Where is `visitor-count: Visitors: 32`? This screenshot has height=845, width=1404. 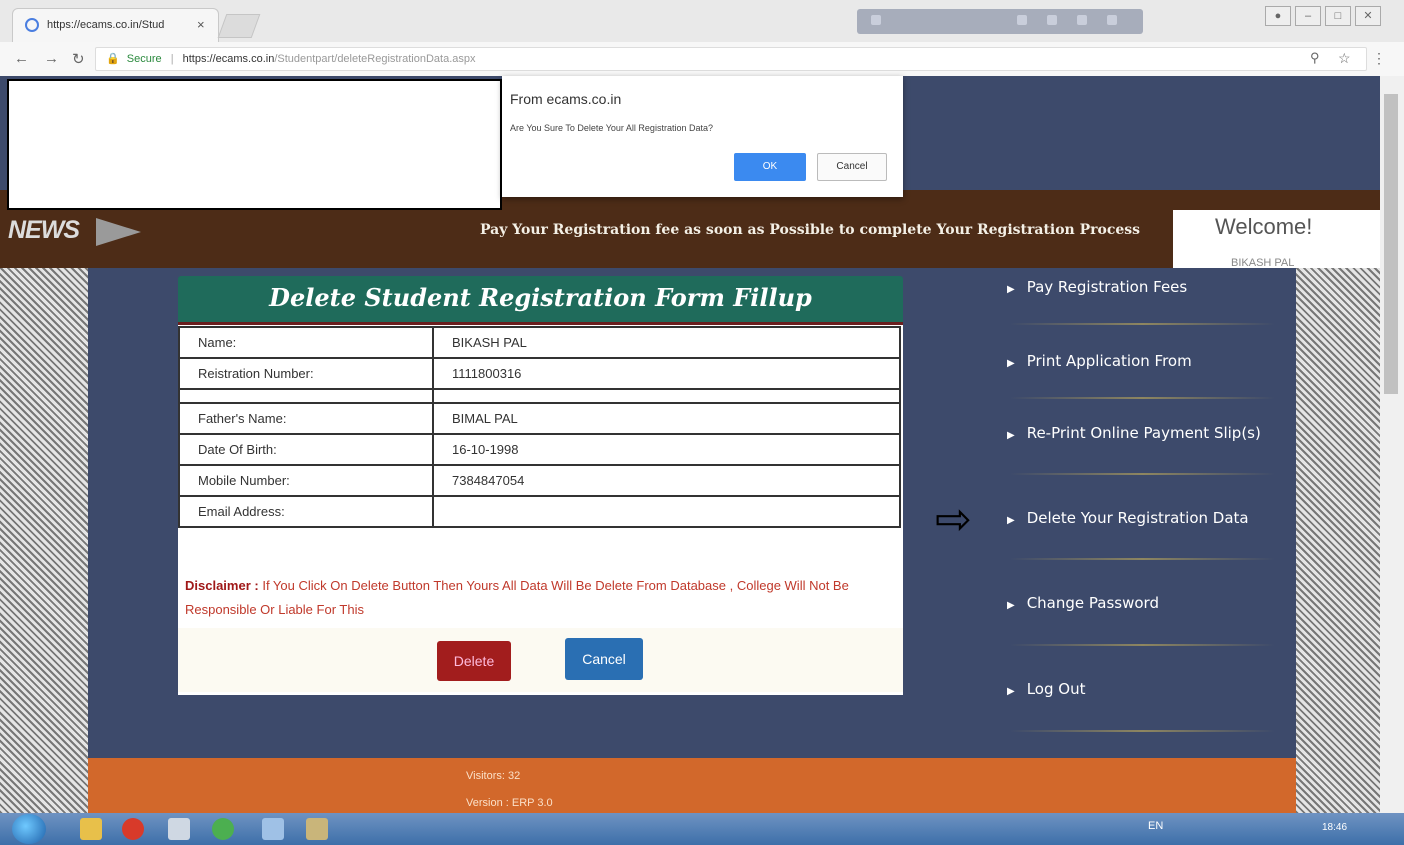
visitor-count: Visitors: 32 is located at coordinates (493, 776).